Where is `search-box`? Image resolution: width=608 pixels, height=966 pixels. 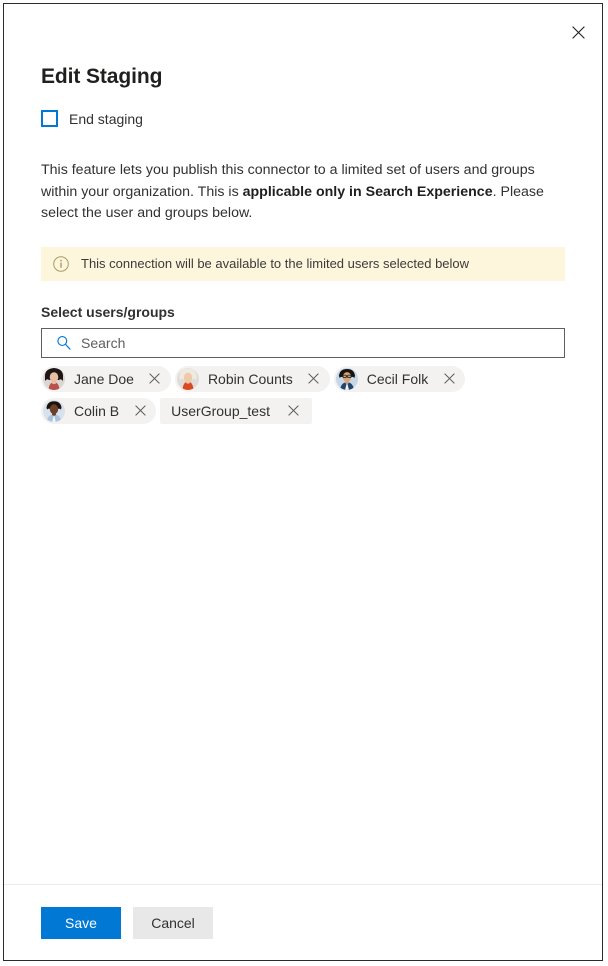 search-box is located at coordinates (303, 342).